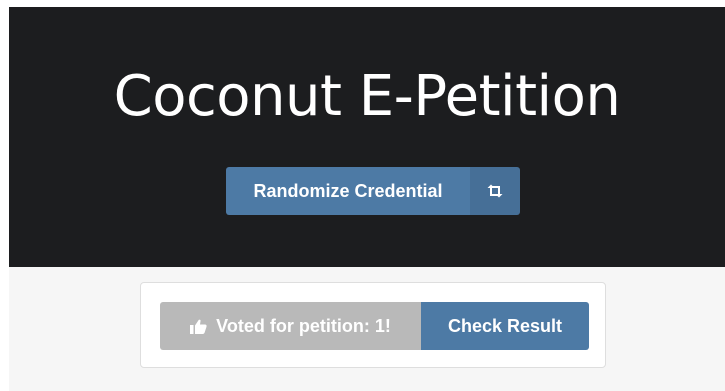 Image resolution: width=725 pixels, height=391 pixels. Describe the element at coordinates (505, 326) in the screenshot. I see `check-result-button: Check Result` at that location.